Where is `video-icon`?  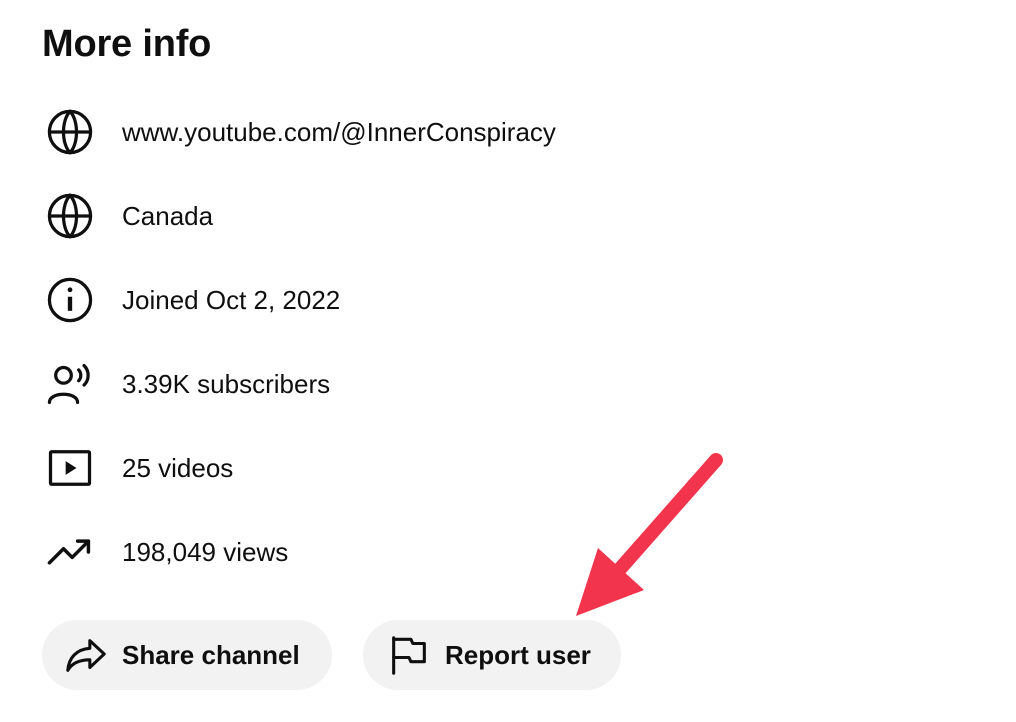 video-icon is located at coordinates (70, 468).